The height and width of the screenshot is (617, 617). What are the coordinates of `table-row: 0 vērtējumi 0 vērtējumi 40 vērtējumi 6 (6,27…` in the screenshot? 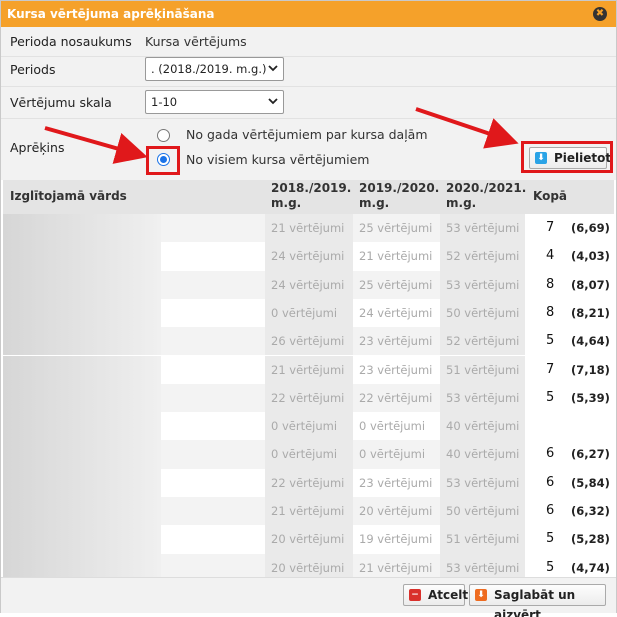 It's located at (308, 454).